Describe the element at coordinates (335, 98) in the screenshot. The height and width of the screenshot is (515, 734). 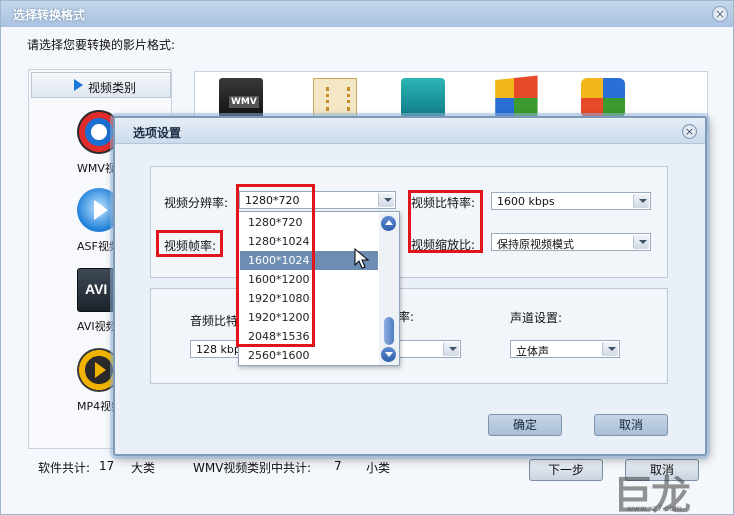
I see `film-document-icon` at that location.